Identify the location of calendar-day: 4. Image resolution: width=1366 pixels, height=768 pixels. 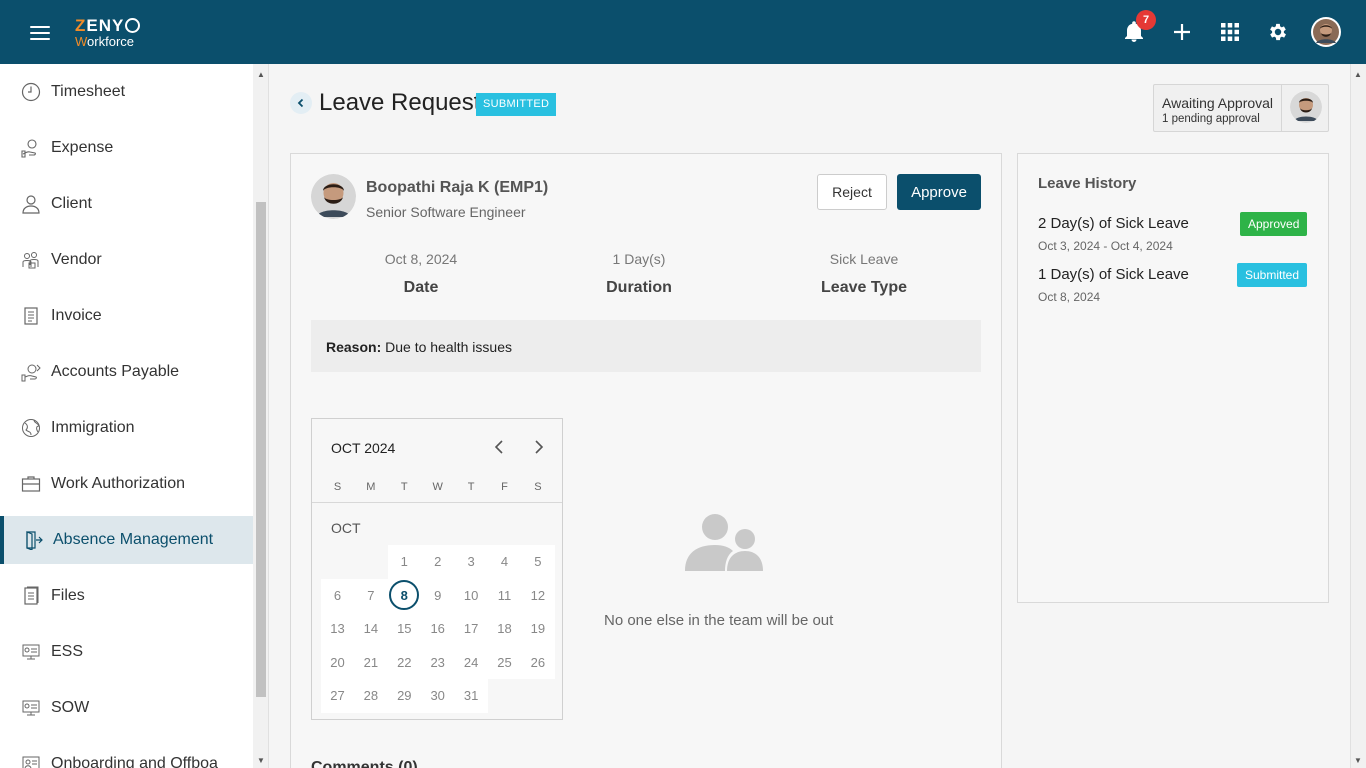
(504, 561).